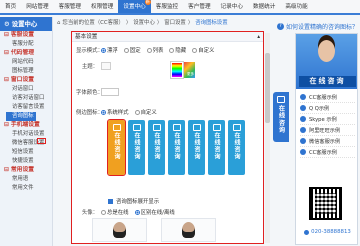 Image resolution: width=360 pixels, height=246 pixels. I want to click on nav-settings-center: 设置中心新, so click(134, 6).